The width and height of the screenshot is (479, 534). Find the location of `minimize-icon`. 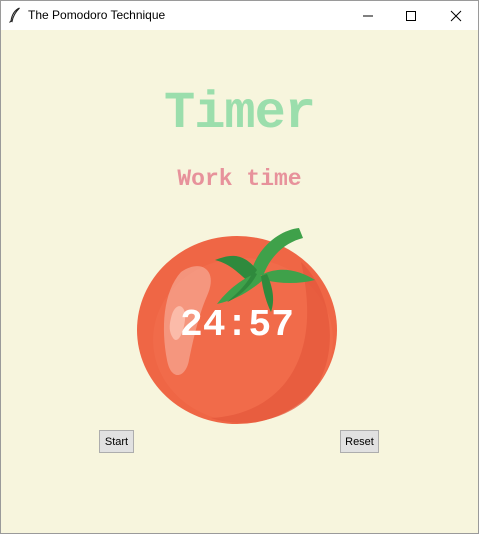

minimize-icon is located at coordinates (367, 15).